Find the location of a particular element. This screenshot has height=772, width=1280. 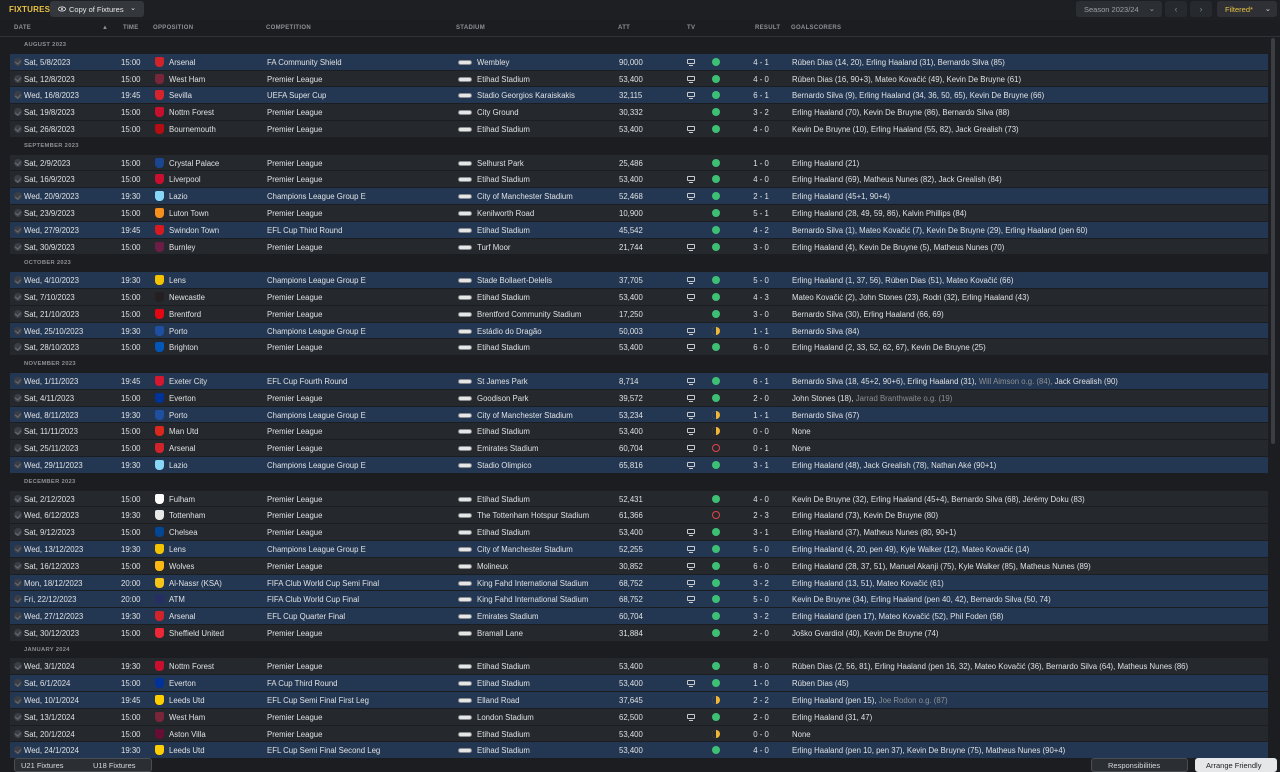

match-result: 3 - 1 is located at coordinates (761, 465).